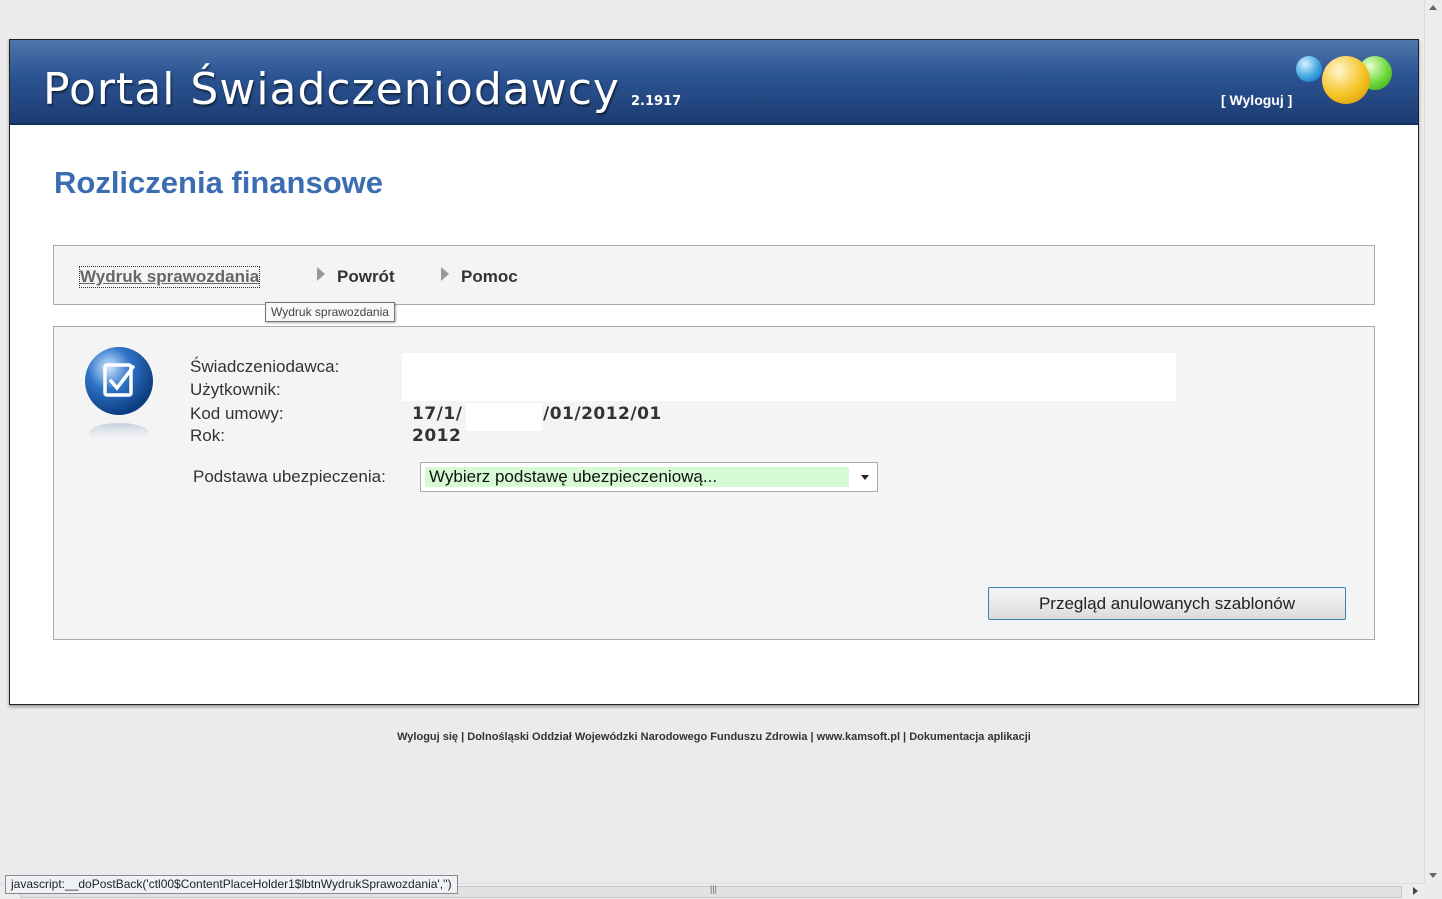  What do you see at coordinates (119, 395) in the screenshot?
I see `checklist-icon` at bounding box center [119, 395].